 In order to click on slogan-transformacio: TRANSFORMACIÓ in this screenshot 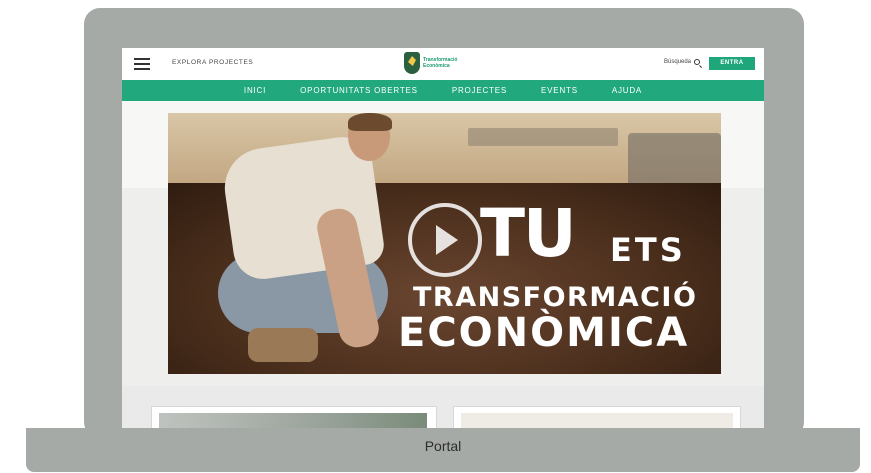, I will do `click(555, 297)`.